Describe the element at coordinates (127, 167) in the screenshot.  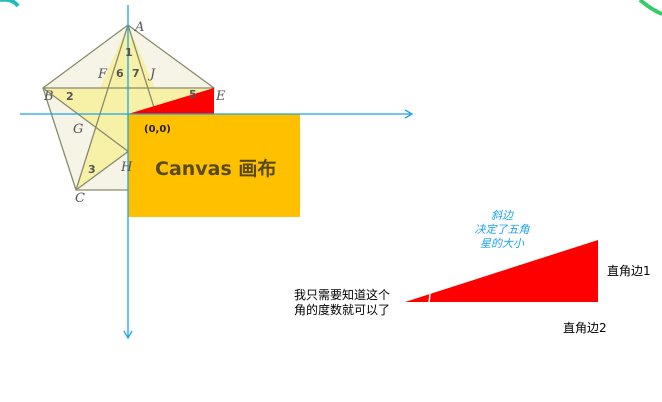
I see `label-h: H` at that location.